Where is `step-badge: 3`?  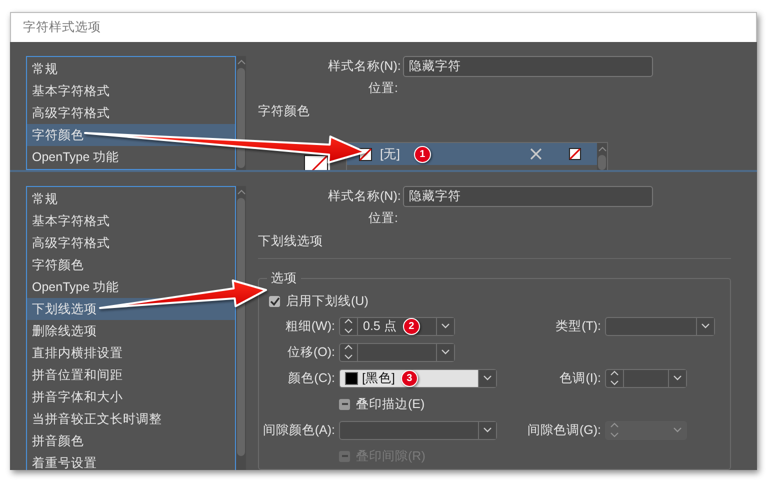 step-badge: 3 is located at coordinates (409, 378).